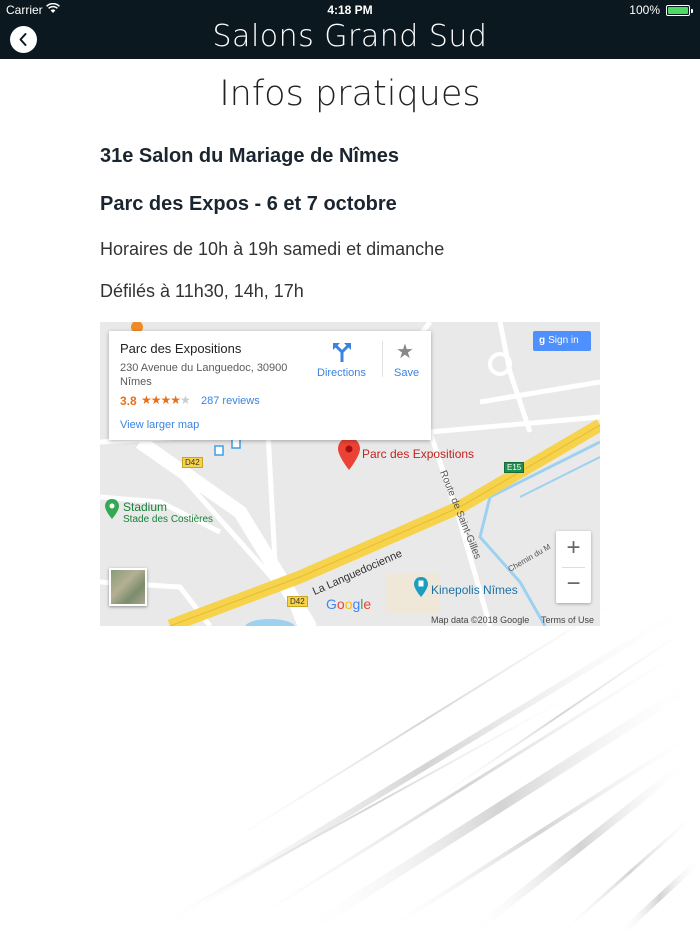 Image resolution: width=700 pixels, height=934 pixels. Describe the element at coordinates (349, 604) in the screenshot. I see `google-logo: Google` at that location.